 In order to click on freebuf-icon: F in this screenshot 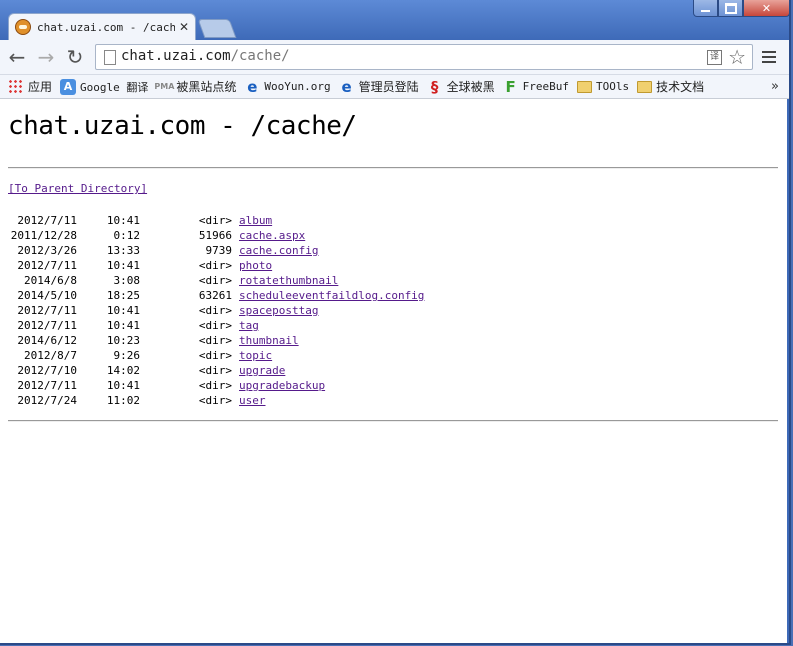, I will do `click(510, 86)`.